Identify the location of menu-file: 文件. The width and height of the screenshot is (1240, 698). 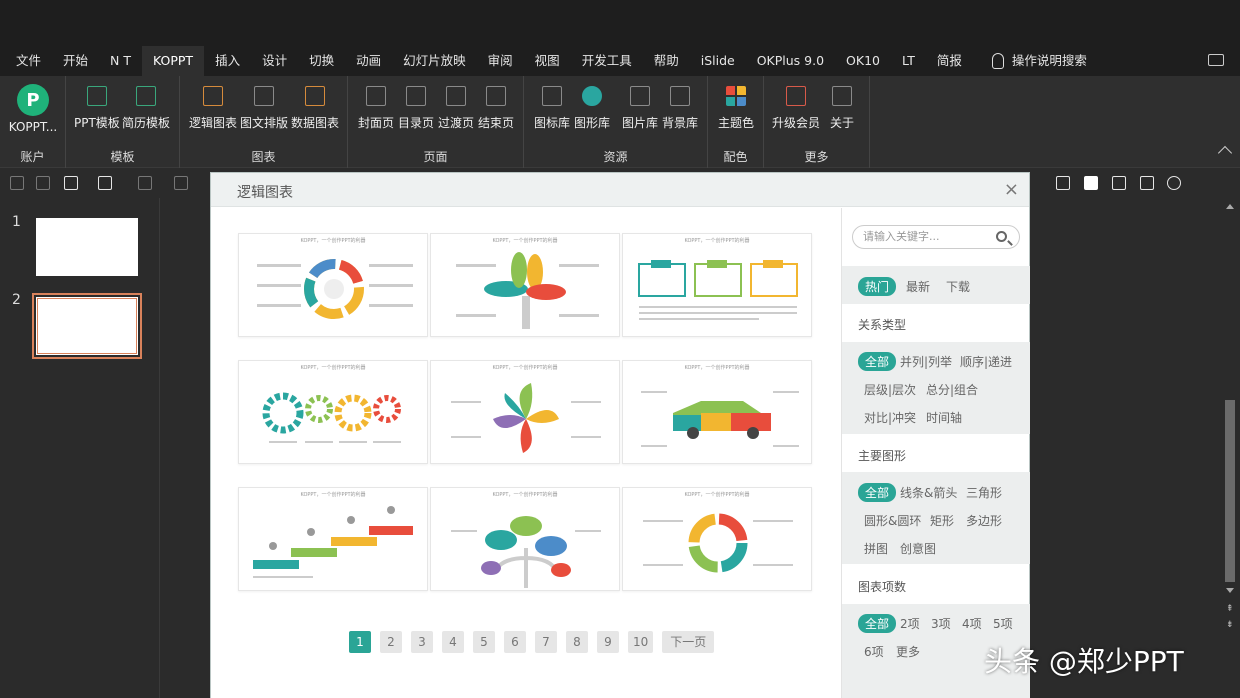
(26, 61).